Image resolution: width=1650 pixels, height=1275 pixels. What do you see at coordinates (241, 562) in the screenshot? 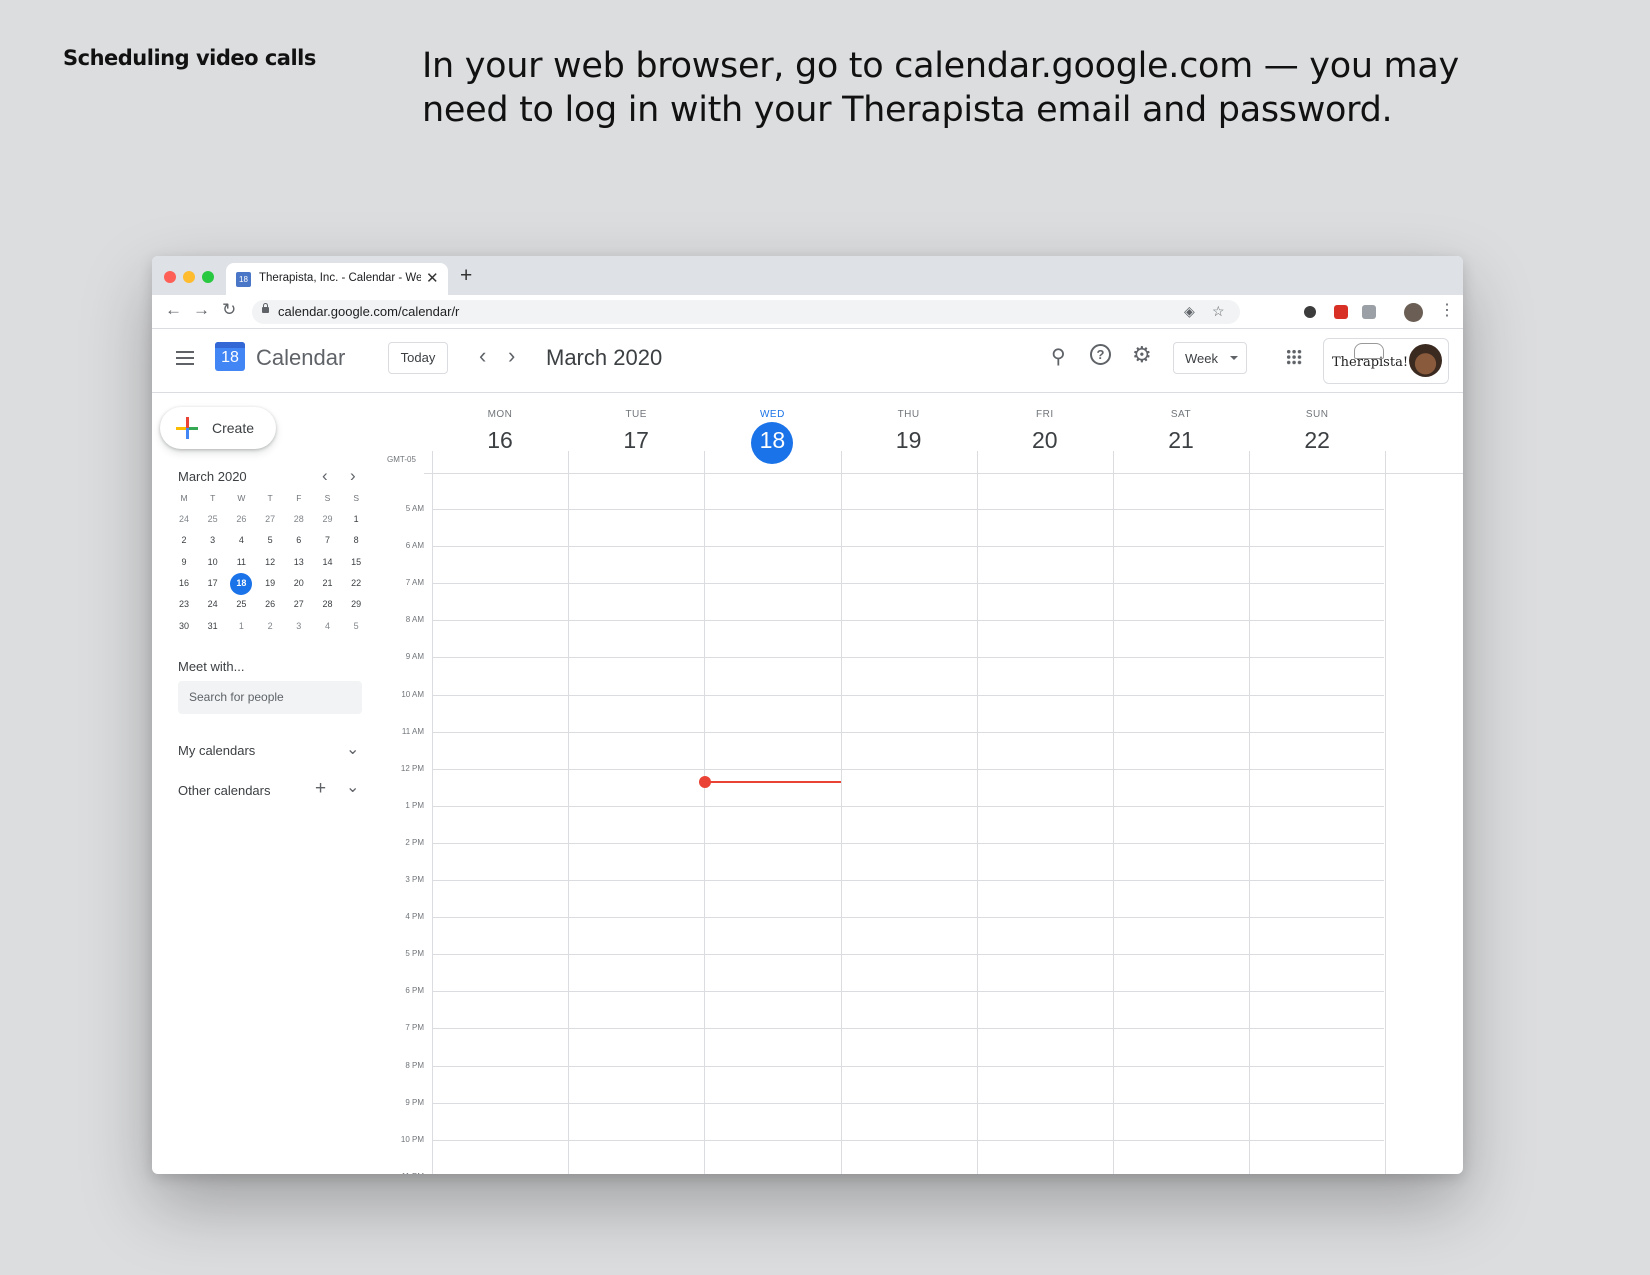
I see `mini-calendar-day: 11` at bounding box center [241, 562].